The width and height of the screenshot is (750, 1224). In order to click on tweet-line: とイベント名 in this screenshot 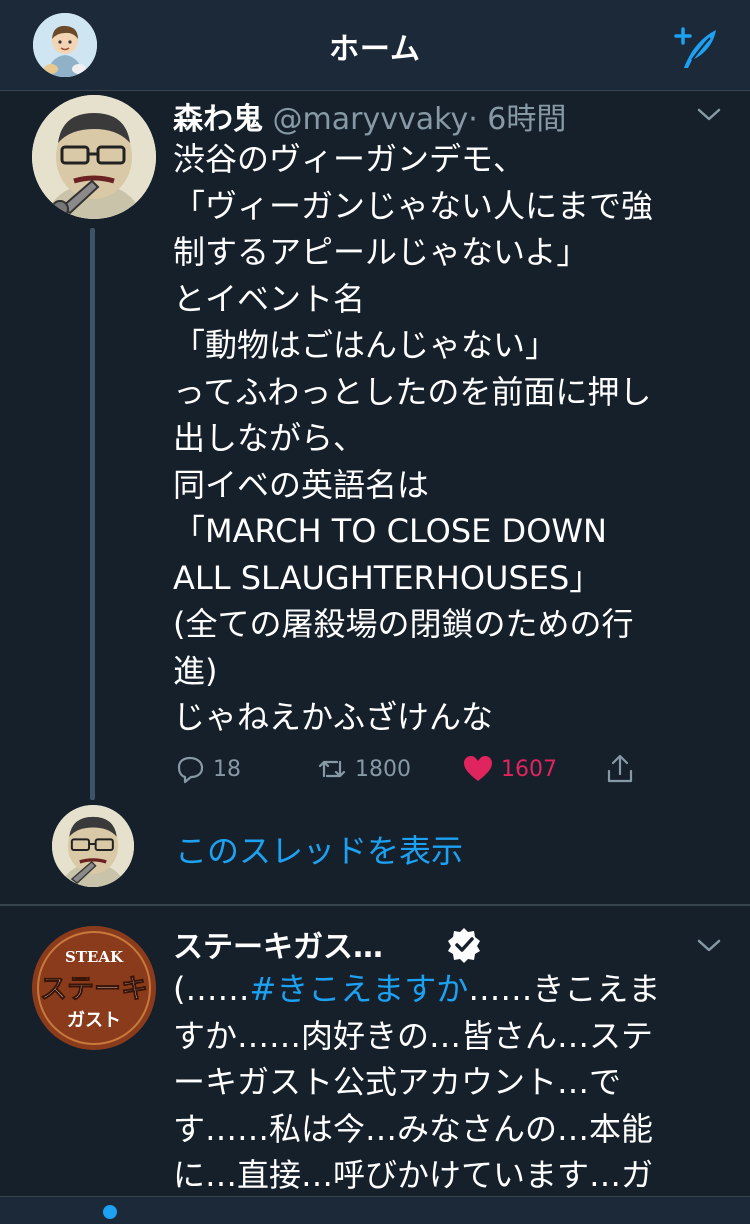, I will do `click(269, 298)`.